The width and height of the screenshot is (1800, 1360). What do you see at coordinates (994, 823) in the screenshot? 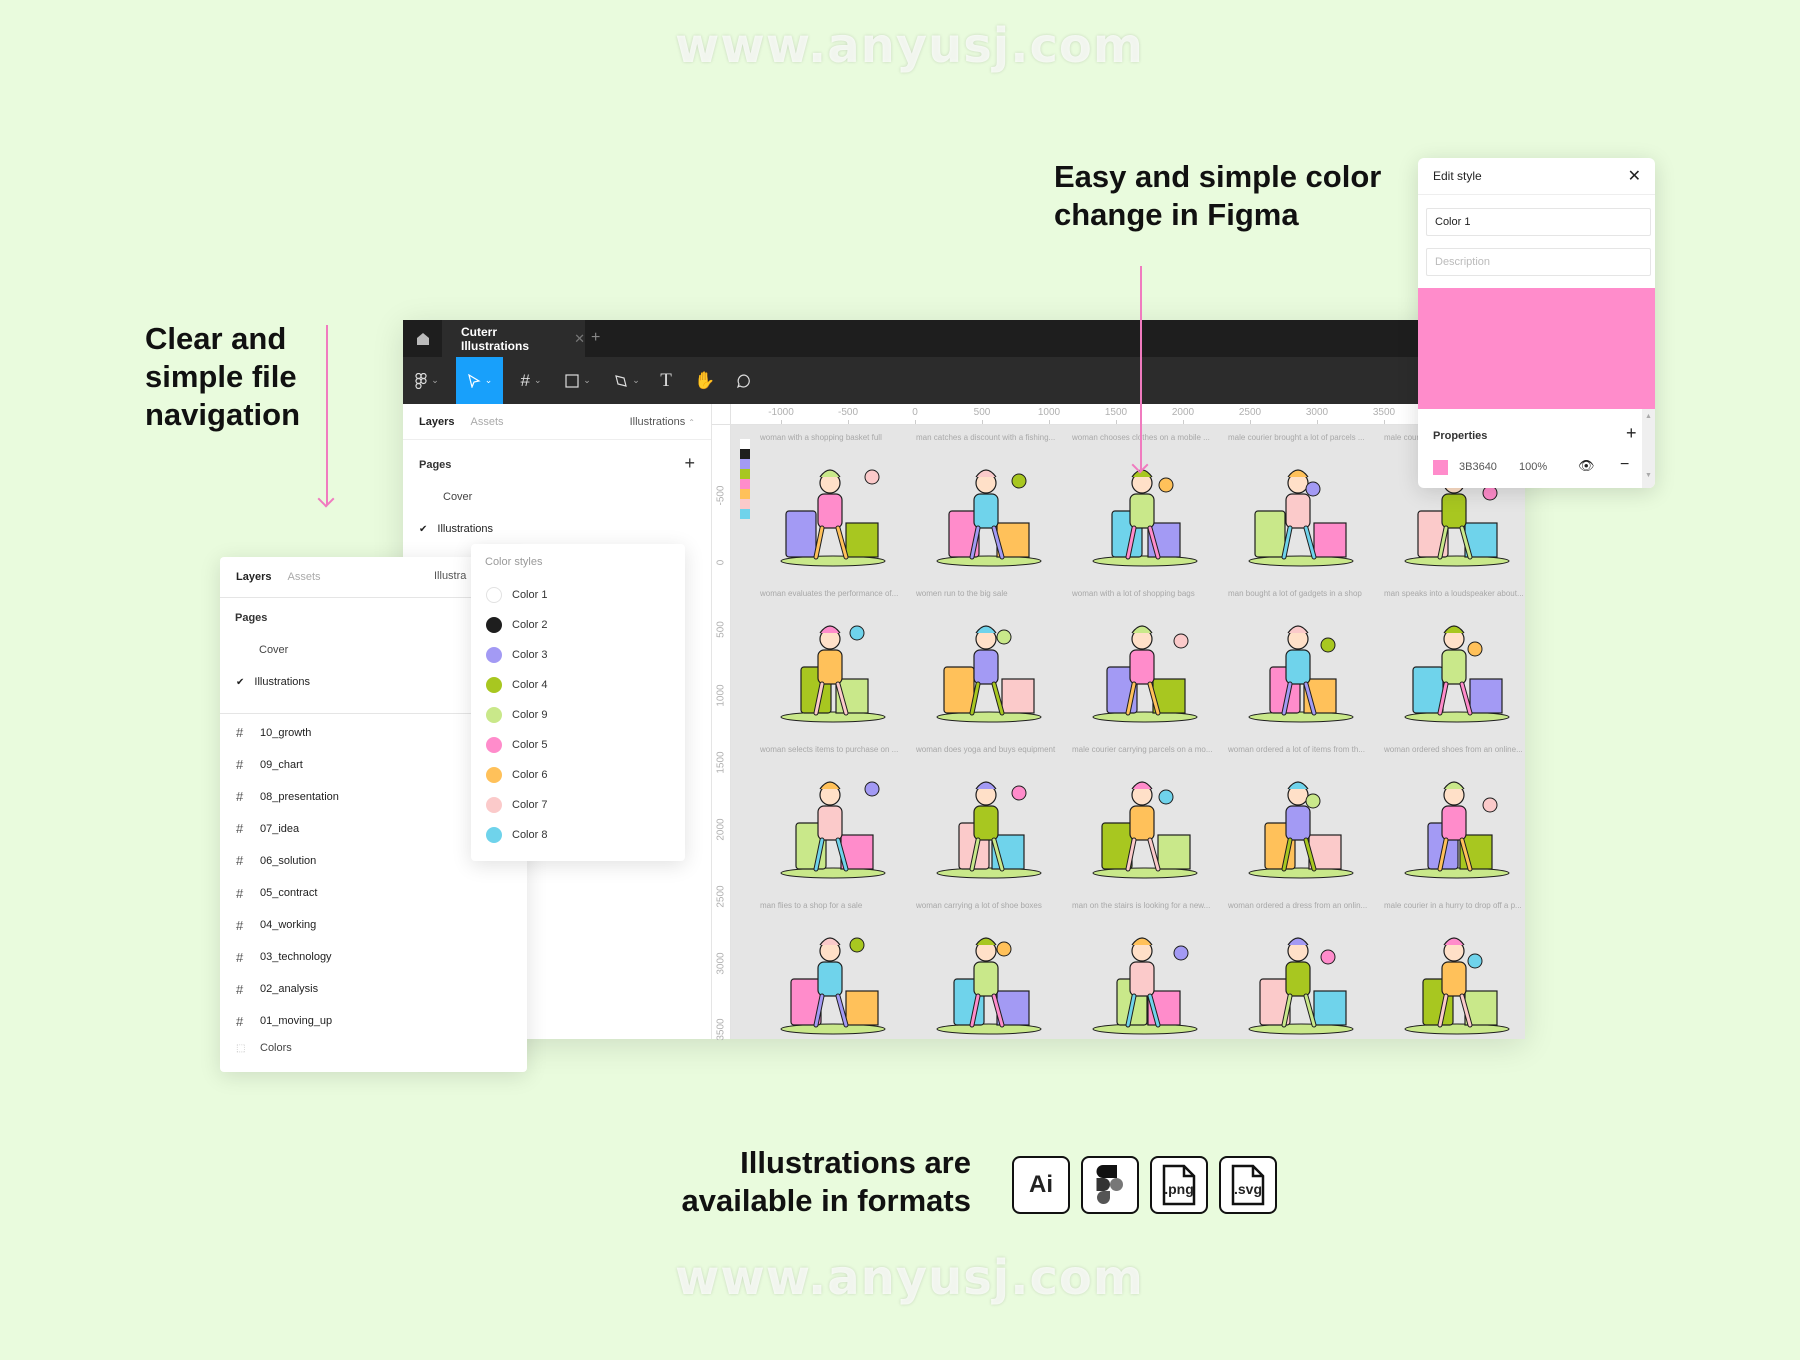
I see `illustration-card: woman does yoga and buys equipment` at bounding box center [994, 823].